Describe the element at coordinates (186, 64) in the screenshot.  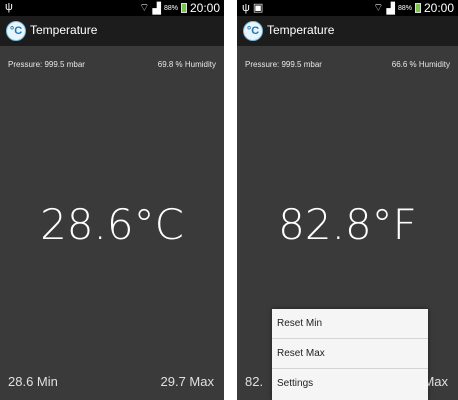
I see `humidity-label: 69.8 % Humidity` at that location.